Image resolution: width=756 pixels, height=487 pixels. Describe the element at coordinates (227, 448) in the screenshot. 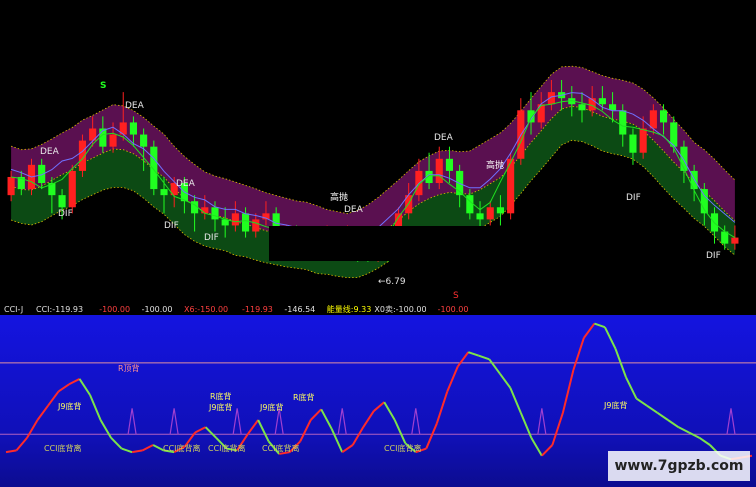

I see `cci-label-3: CCI底背离` at that location.